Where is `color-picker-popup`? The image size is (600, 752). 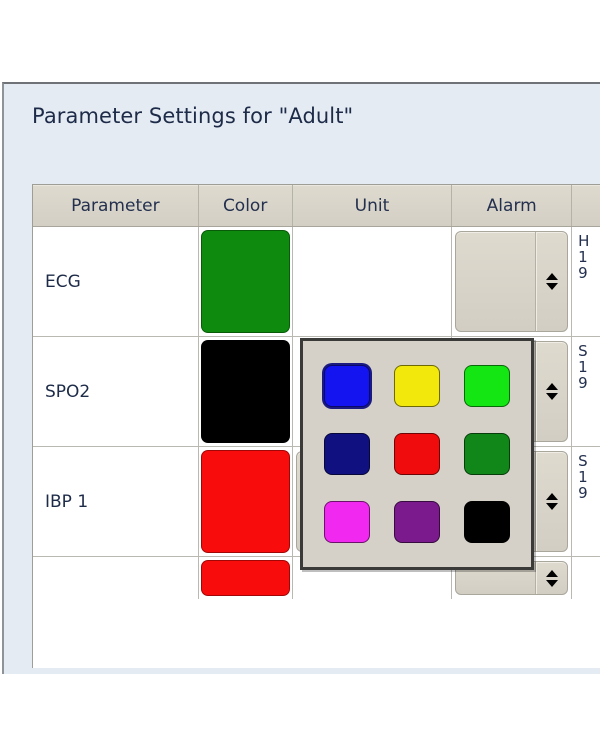 color-picker-popup is located at coordinates (417, 454).